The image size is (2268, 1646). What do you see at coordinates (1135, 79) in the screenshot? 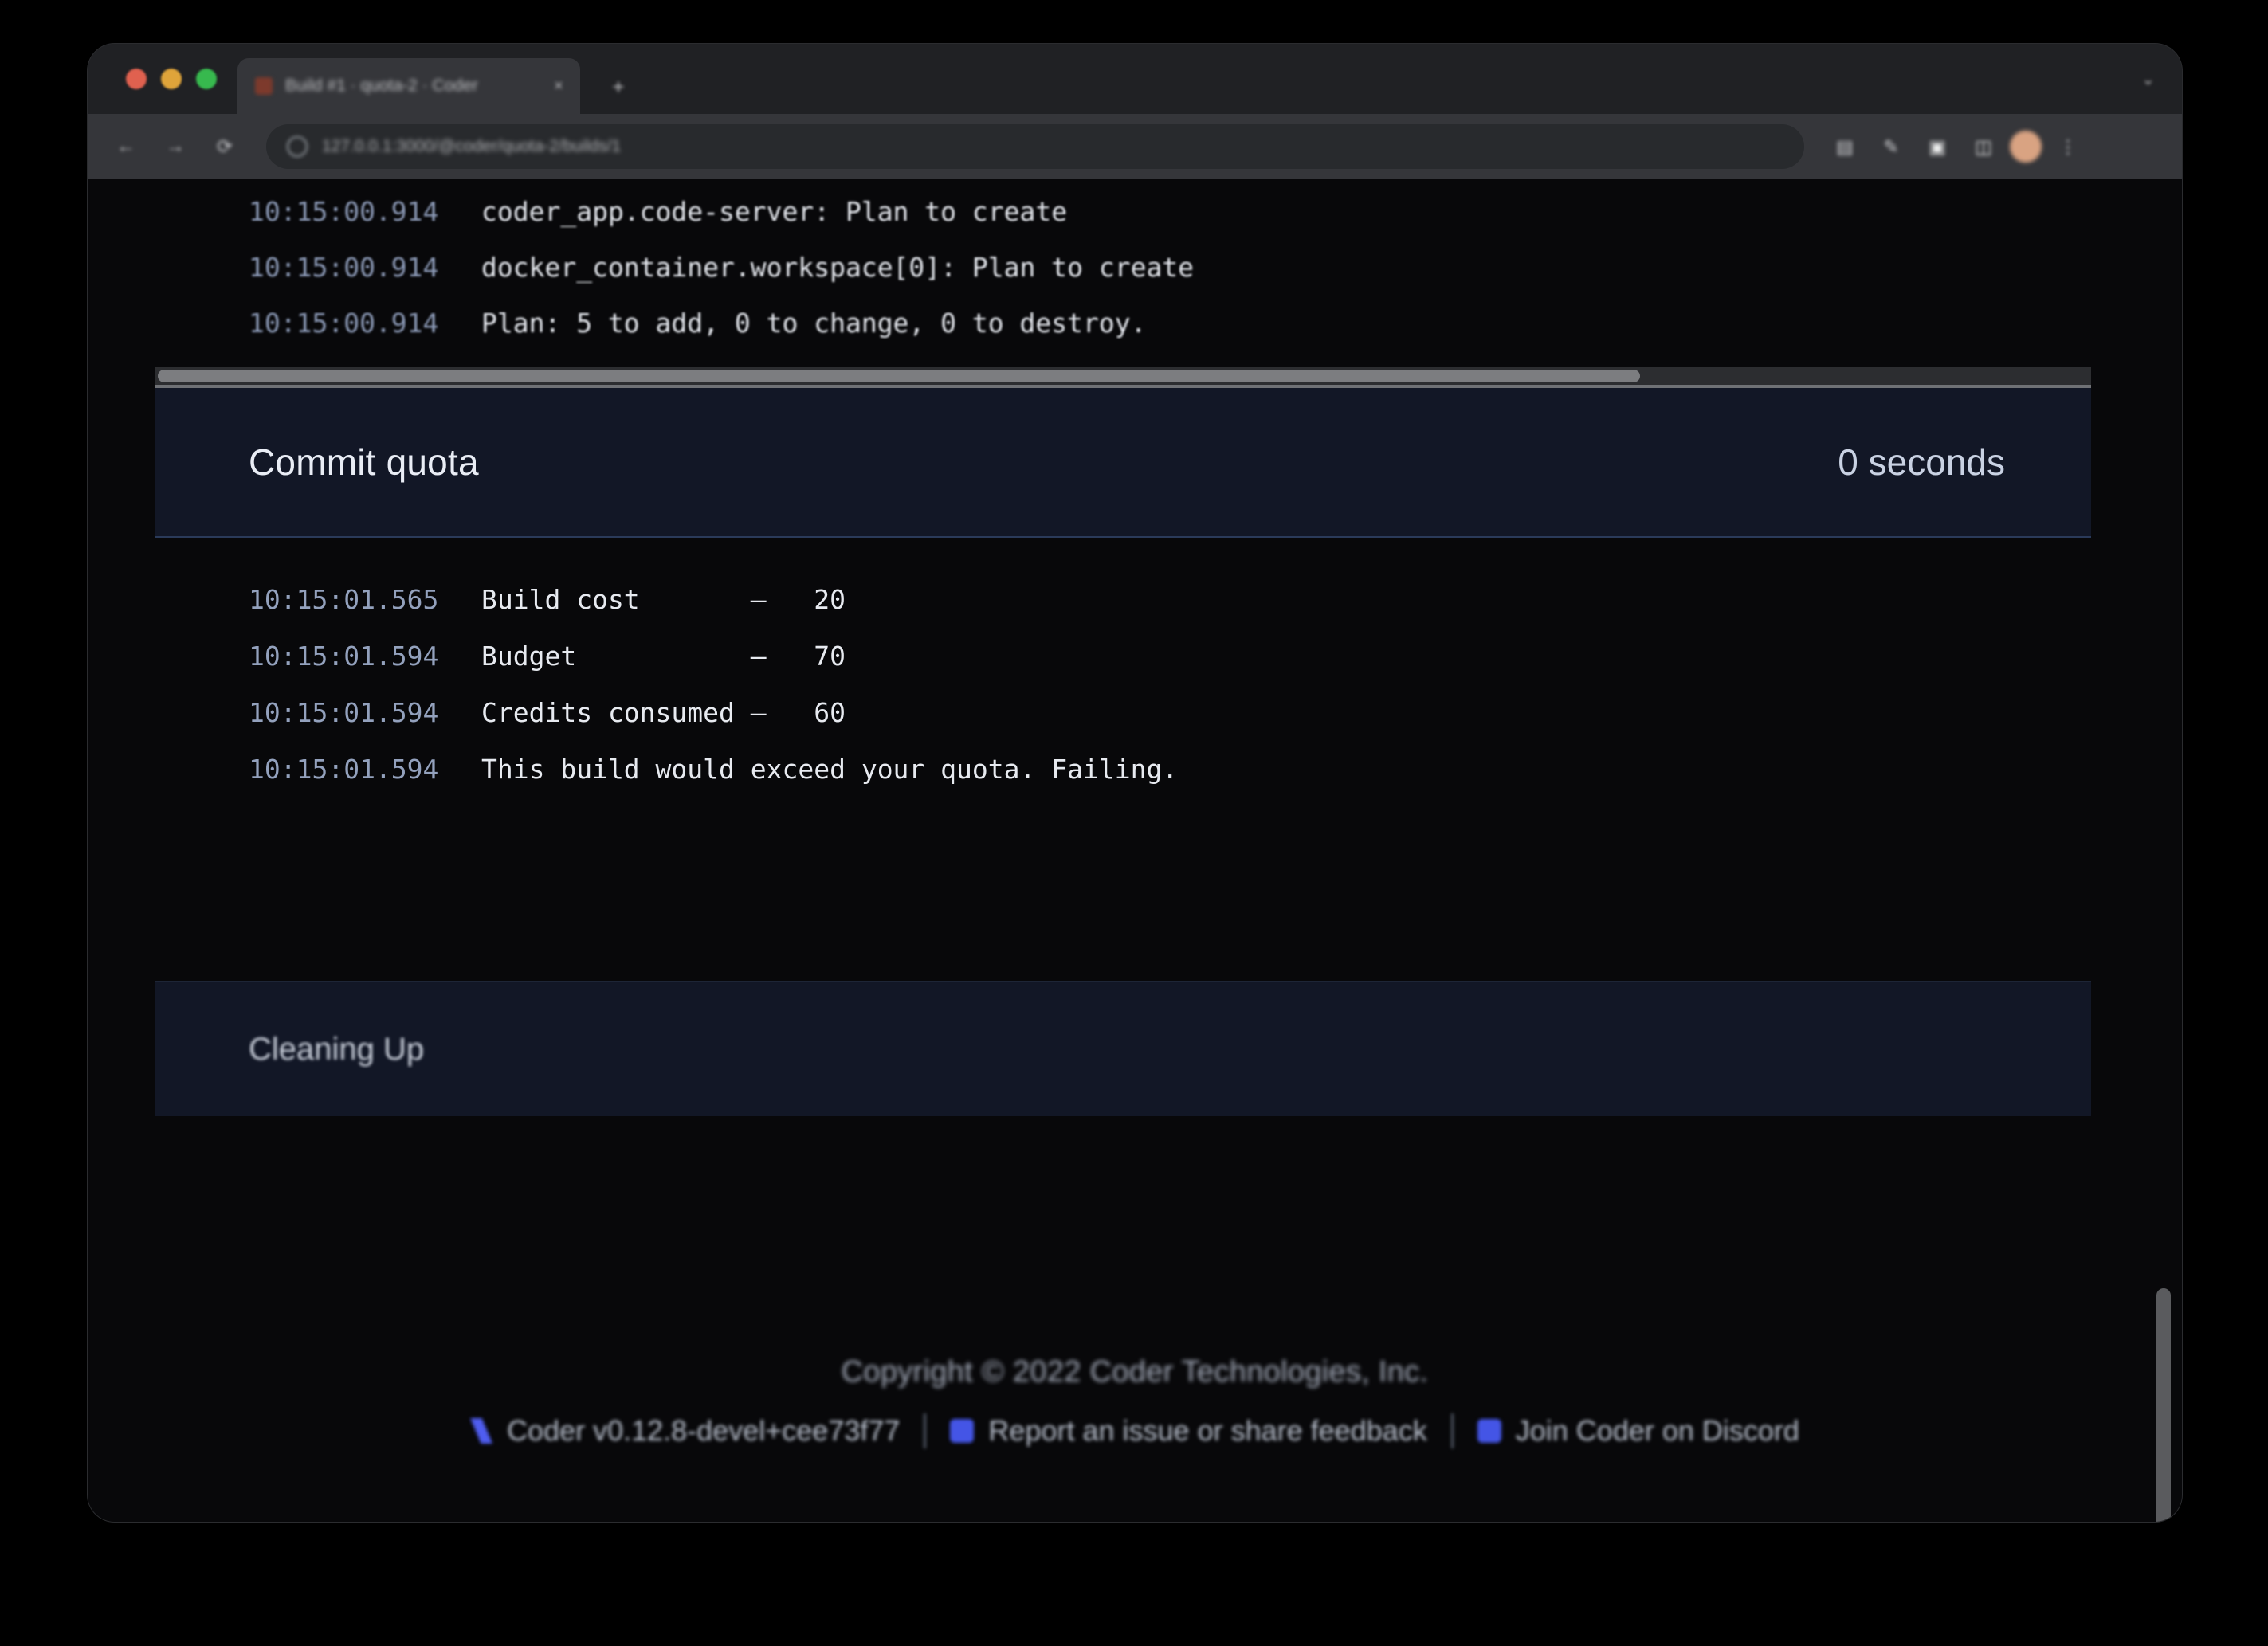
I see `browser-tabstrip: Build #1 · quota-2 · Coder × + ⌄` at bounding box center [1135, 79].